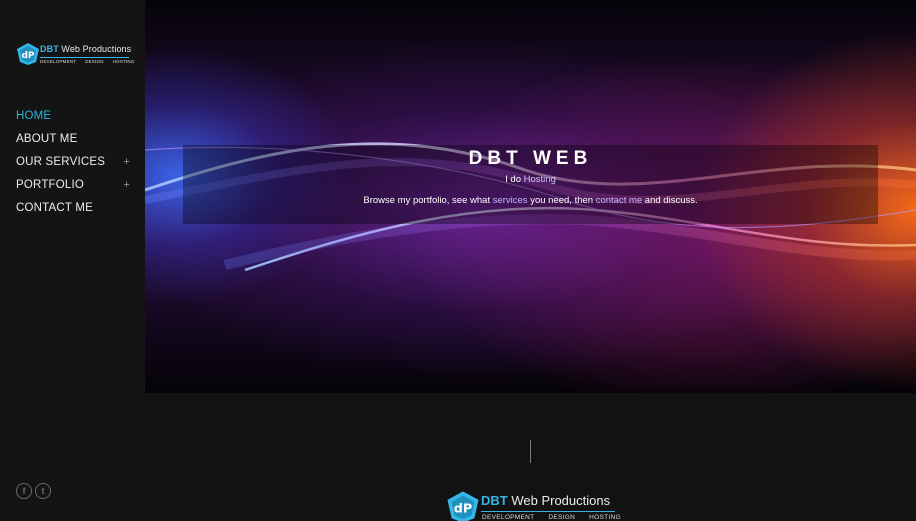 This screenshot has height=521, width=916. I want to click on footer-logo-tag-design: DESIGN, so click(562, 517).